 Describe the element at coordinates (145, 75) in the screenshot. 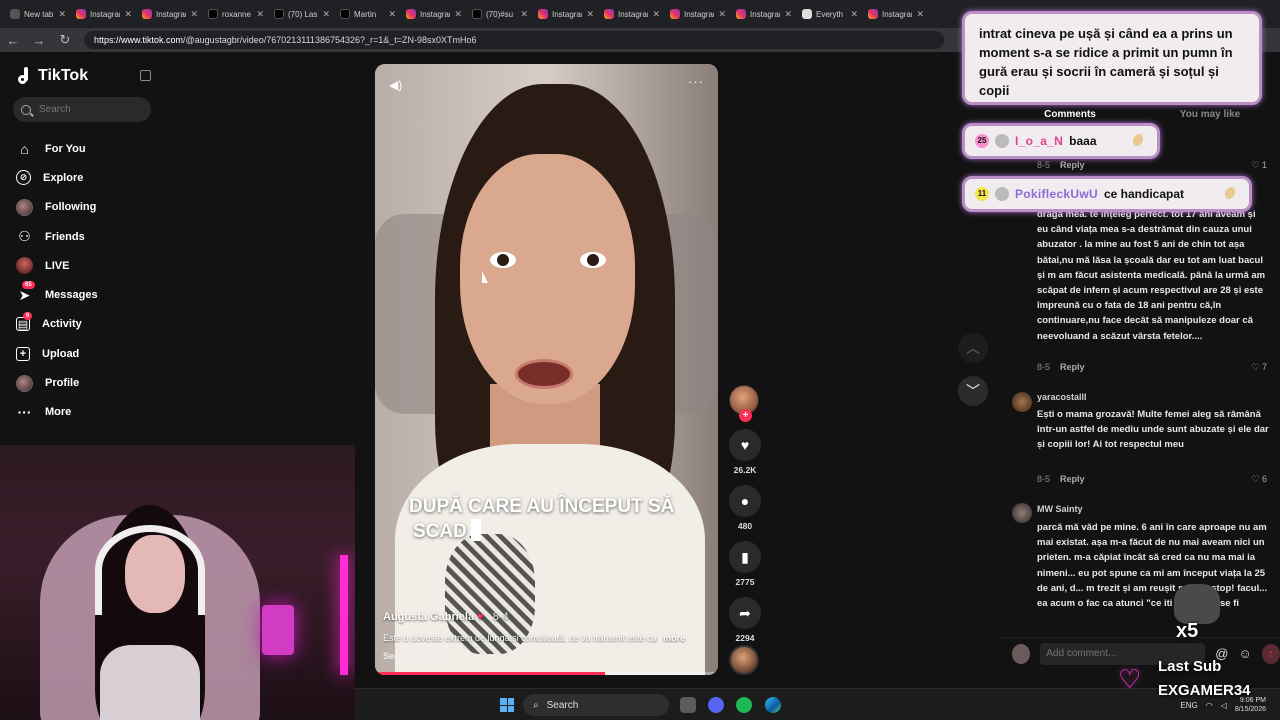

I see `collapse-sidebar-icon` at that location.